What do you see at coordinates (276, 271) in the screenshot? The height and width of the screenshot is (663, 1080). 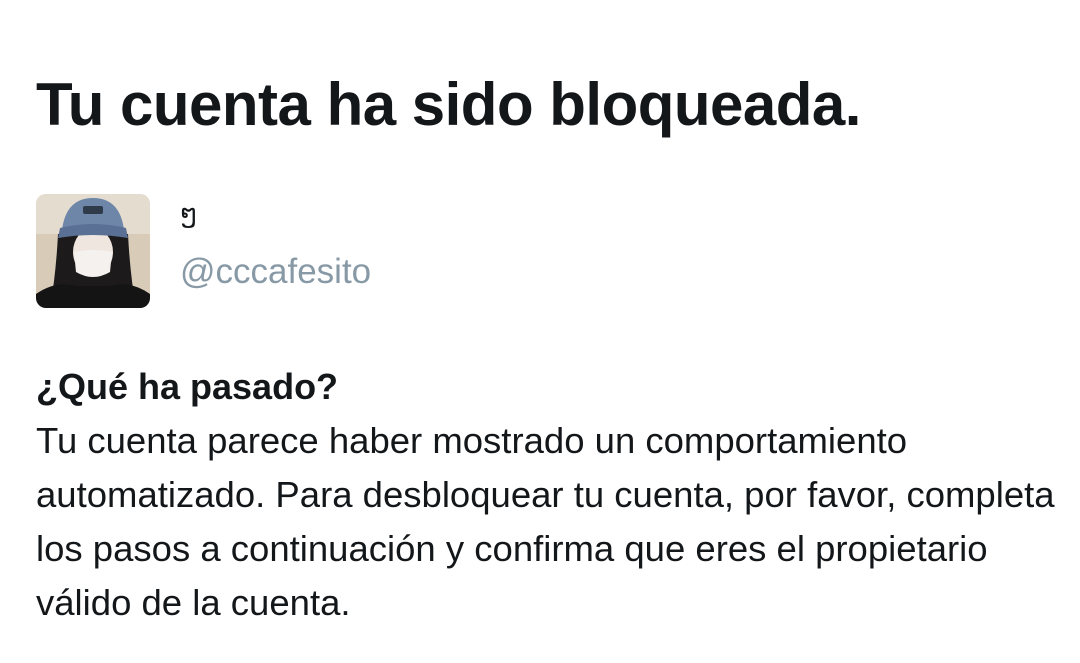 I see `account-handle: @cccafesito` at bounding box center [276, 271].